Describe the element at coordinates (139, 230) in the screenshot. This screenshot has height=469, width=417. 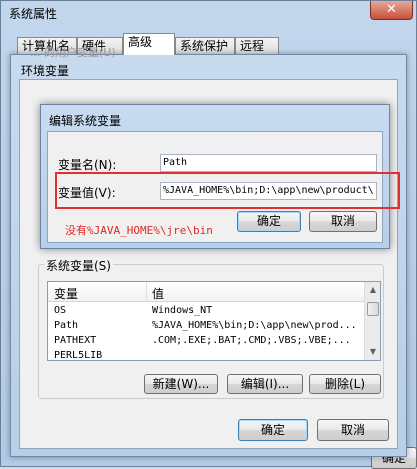
I see `annotation-text: 没有%JAVA_HOME%\jre\bin` at that location.